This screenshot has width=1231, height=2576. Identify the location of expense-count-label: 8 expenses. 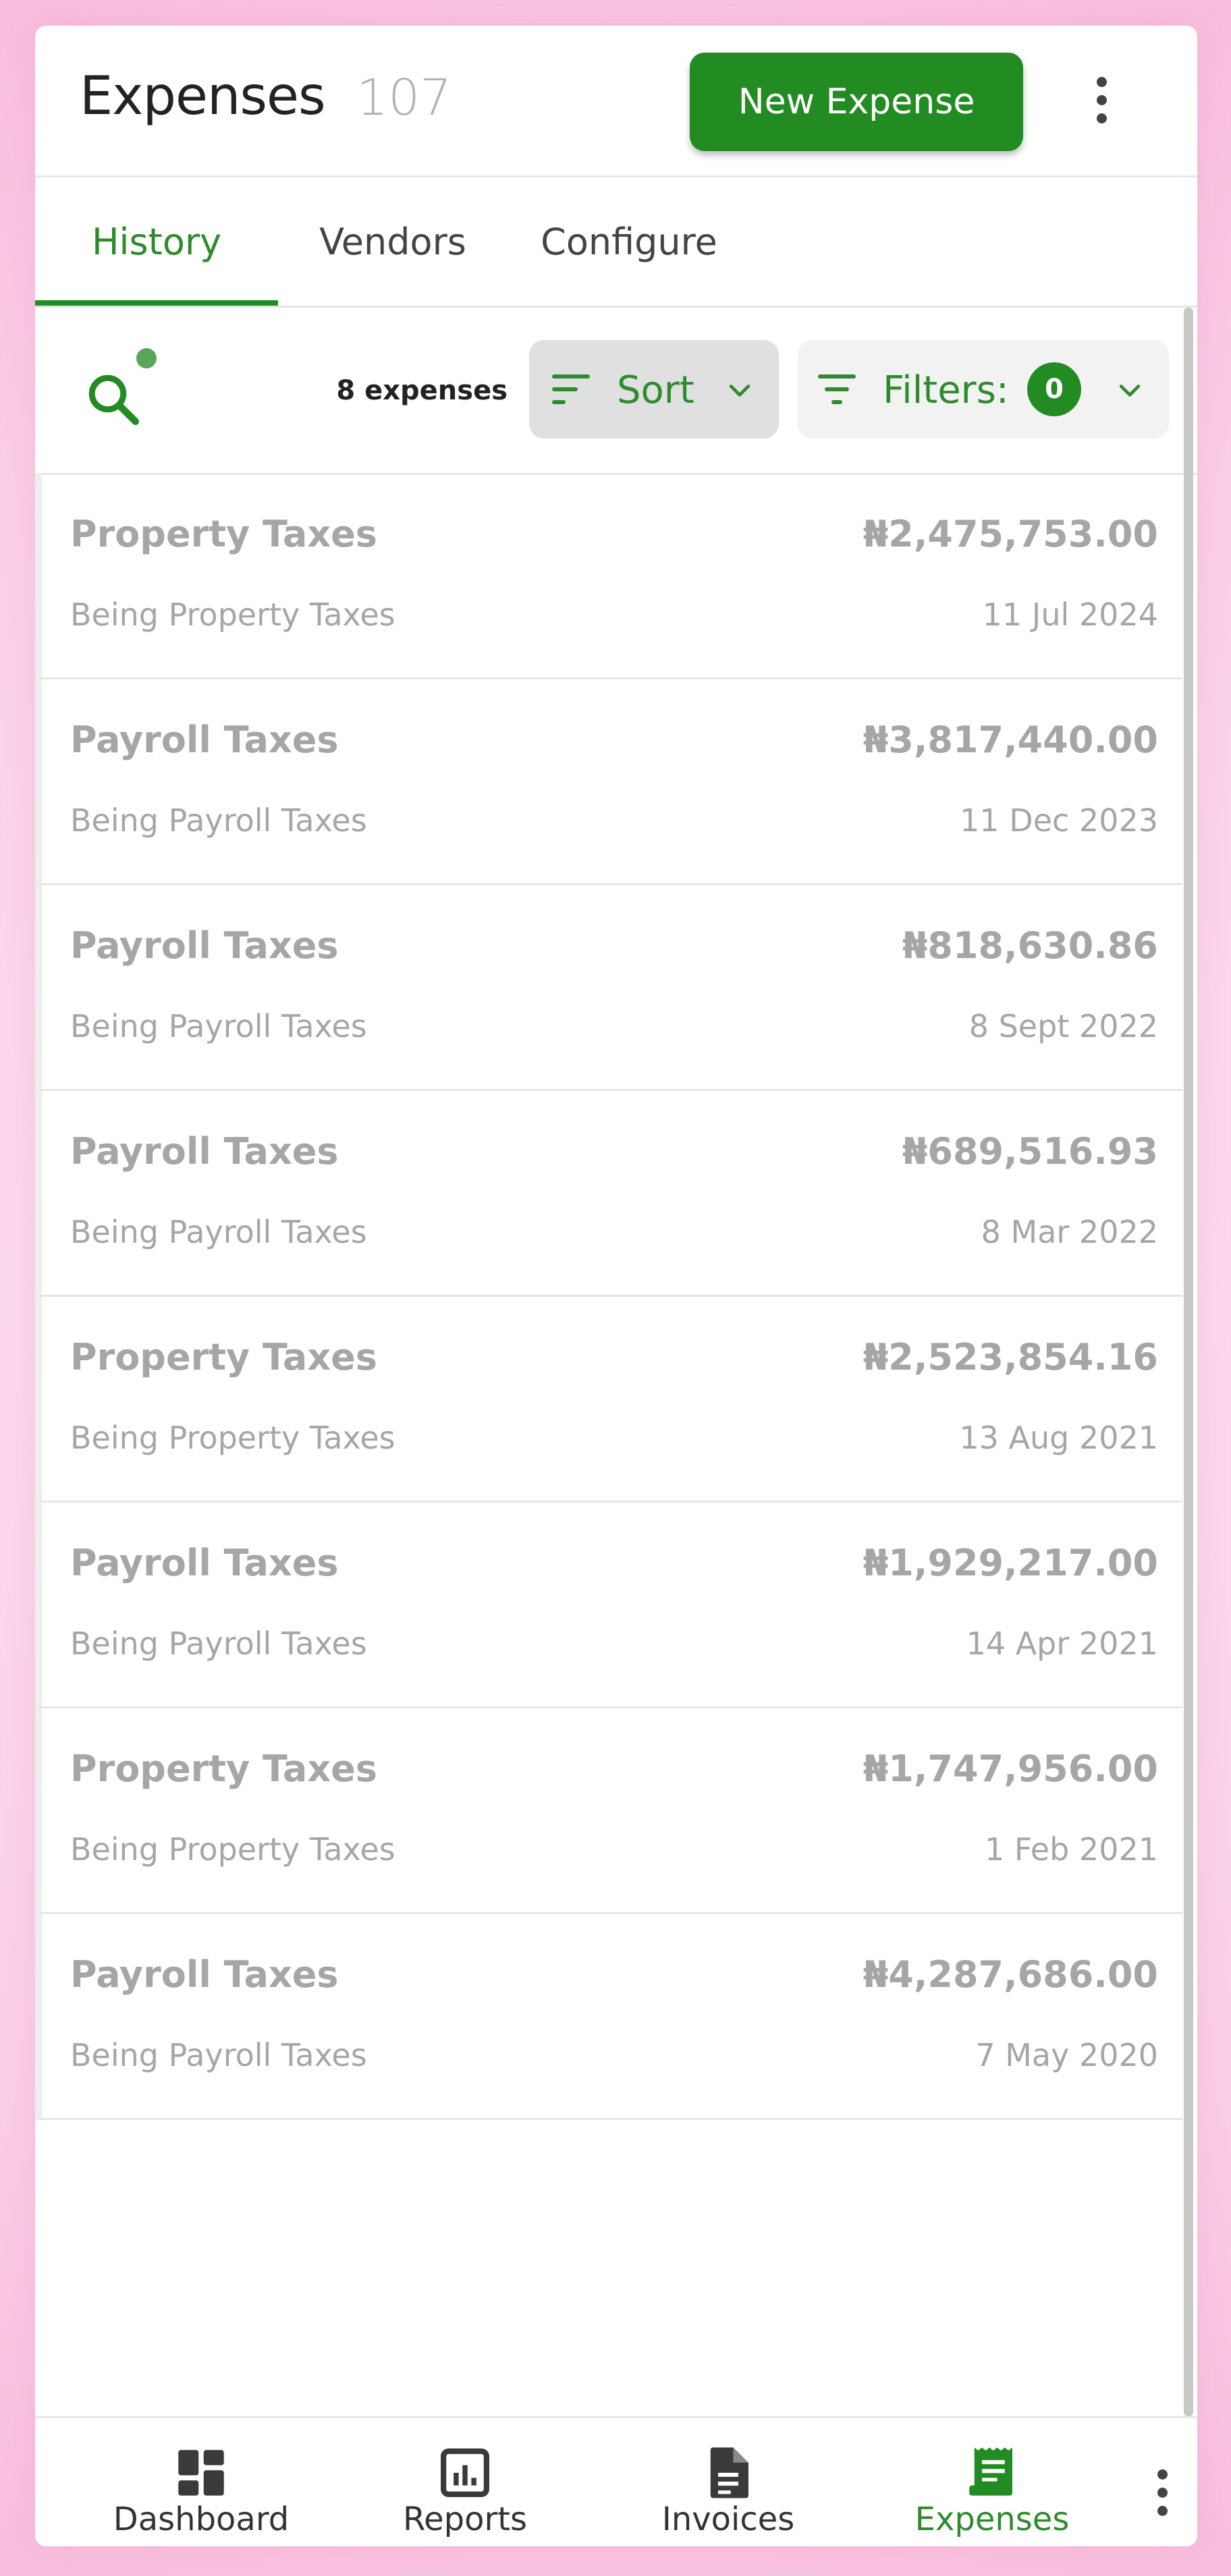
(422, 390).